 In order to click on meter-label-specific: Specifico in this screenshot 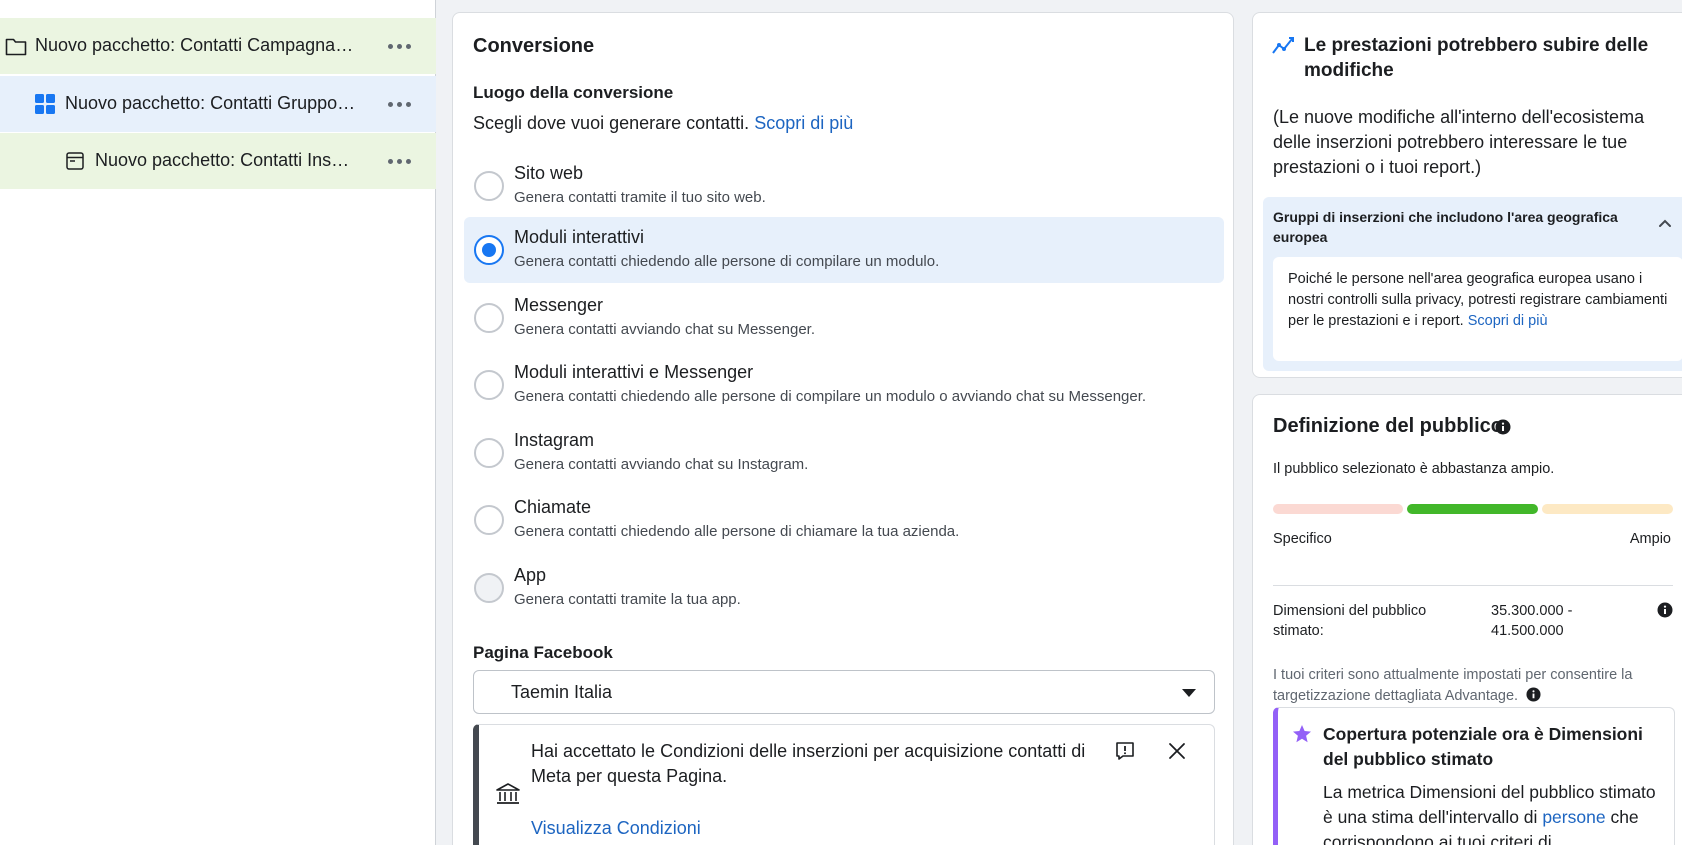, I will do `click(1302, 539)`.